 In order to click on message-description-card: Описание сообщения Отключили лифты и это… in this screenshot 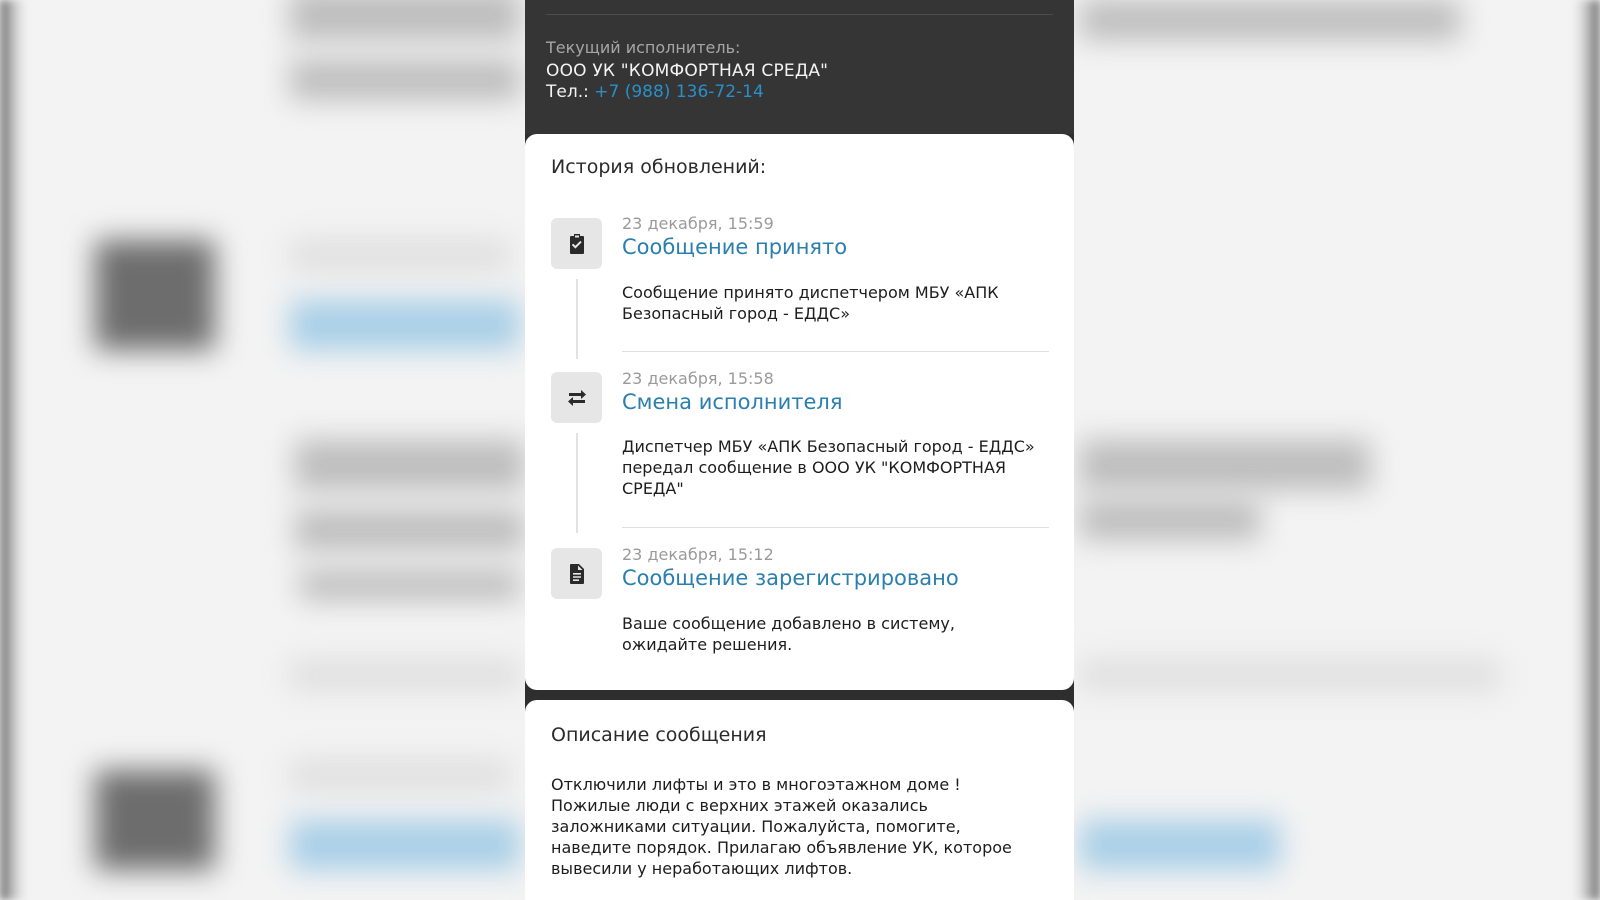, I will do `click(799, 800)`.